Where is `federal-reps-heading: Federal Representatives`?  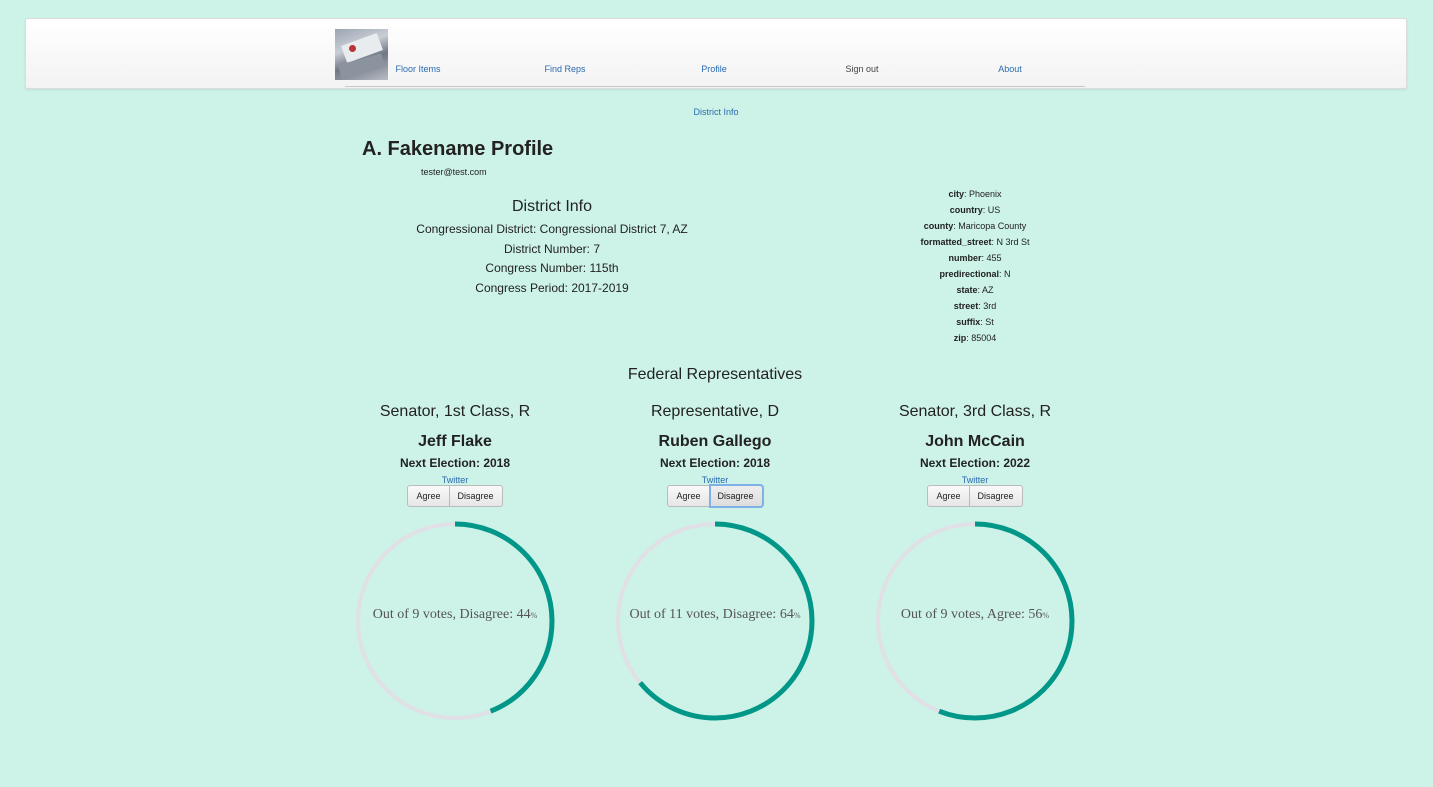 federal-reps-heading: Federal Representatives is located at coordinates (715, 374).